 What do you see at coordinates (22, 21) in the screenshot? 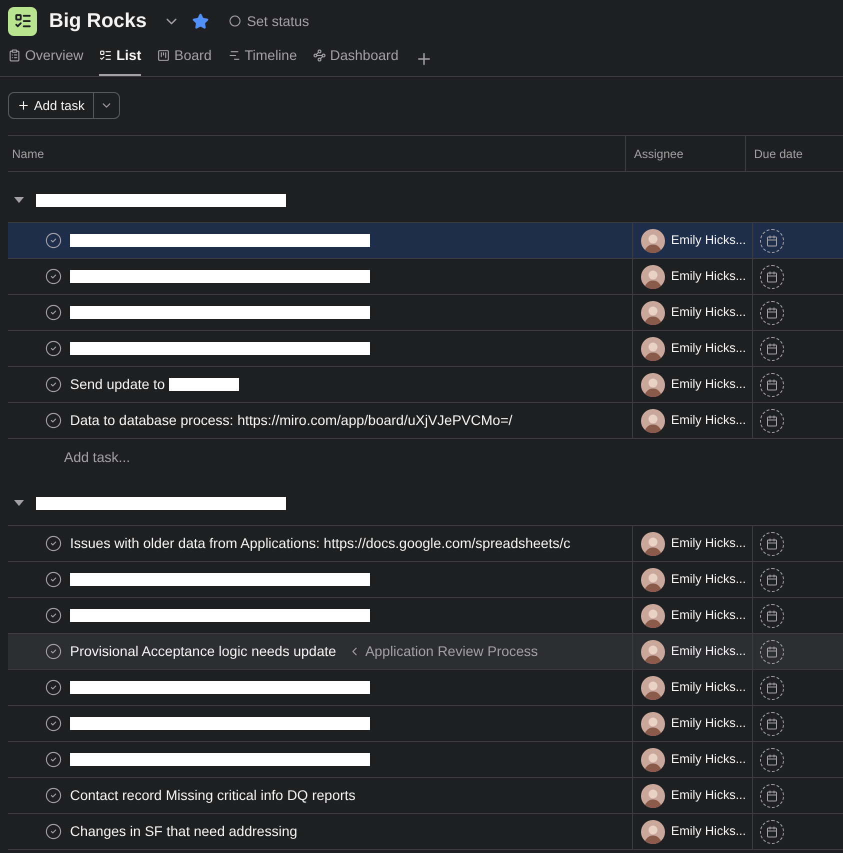
I see `project-icon` at bounding box center [22, 21].